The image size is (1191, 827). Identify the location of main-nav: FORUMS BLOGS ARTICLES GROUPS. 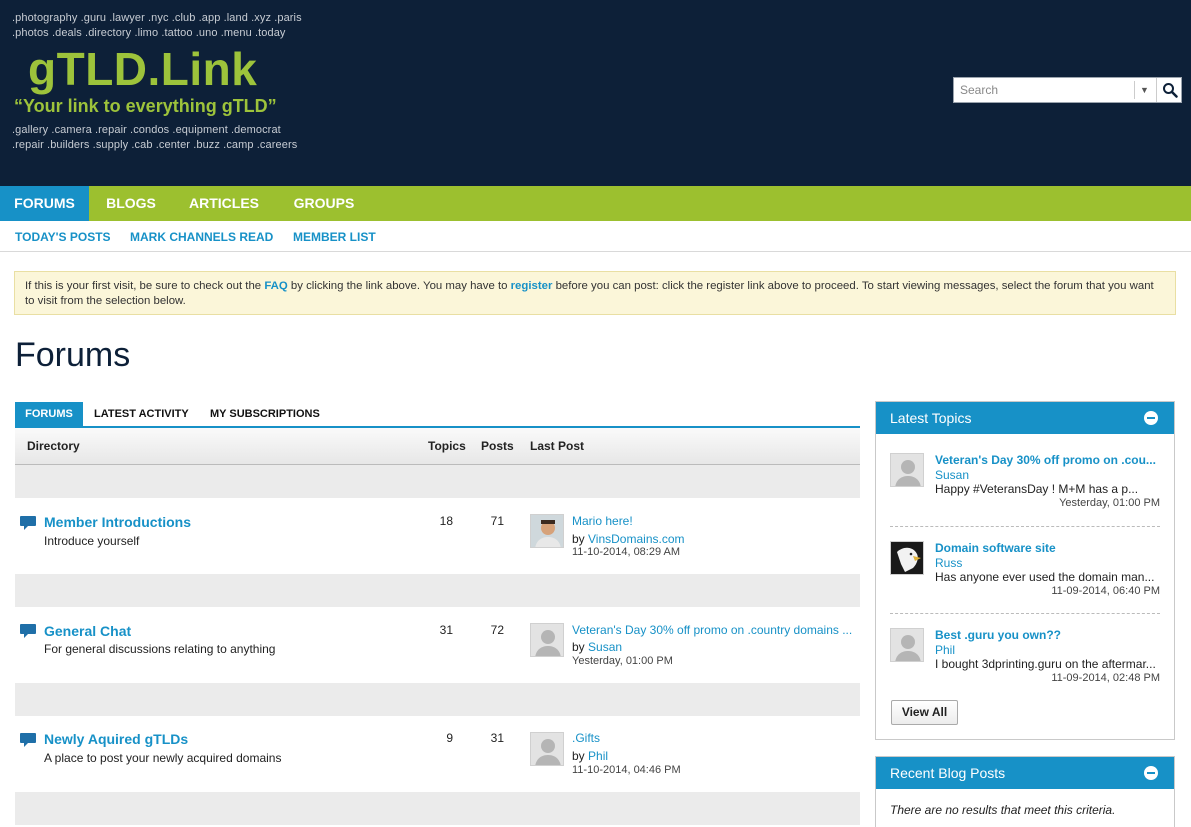
(595, 203).